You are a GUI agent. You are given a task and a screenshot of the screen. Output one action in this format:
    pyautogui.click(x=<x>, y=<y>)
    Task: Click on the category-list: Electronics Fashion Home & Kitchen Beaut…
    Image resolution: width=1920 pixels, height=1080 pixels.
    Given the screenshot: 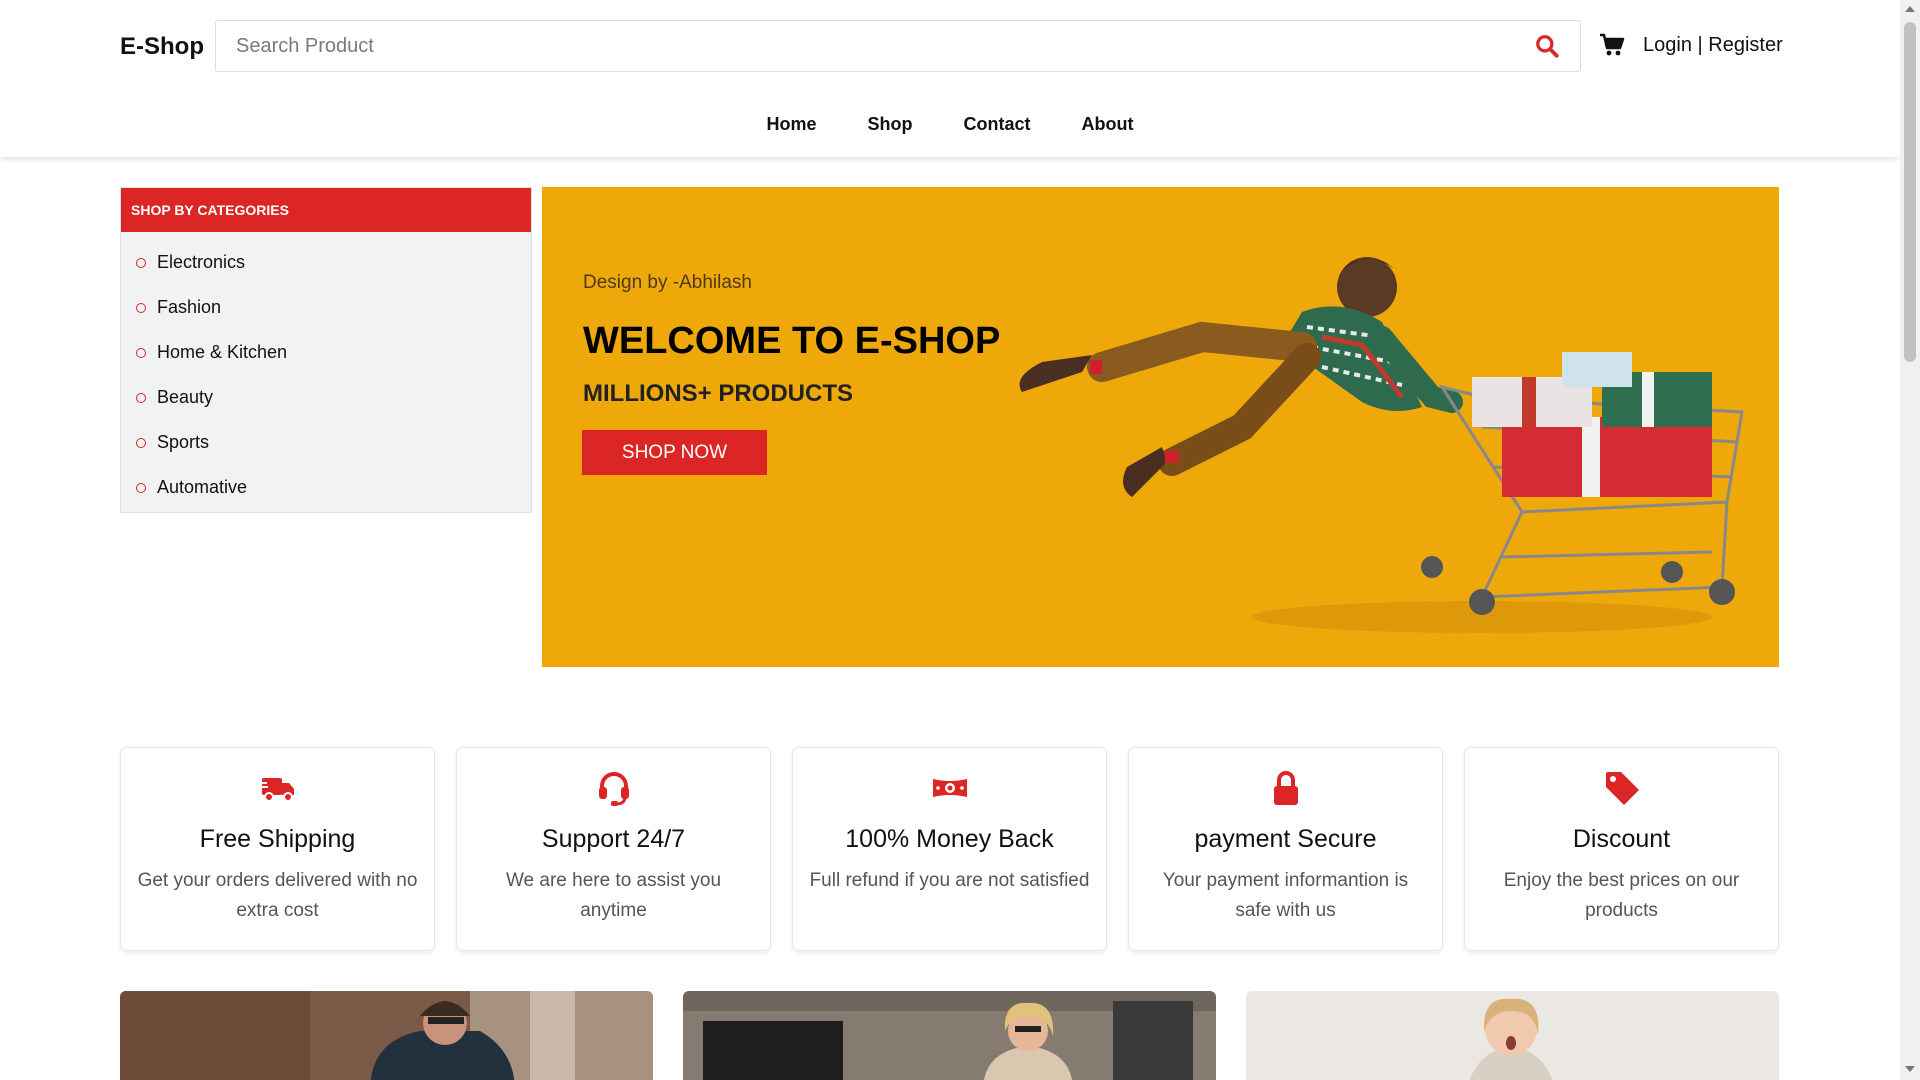 What is the action you would take?
    pyautogui.click(x=326, y=371)
    